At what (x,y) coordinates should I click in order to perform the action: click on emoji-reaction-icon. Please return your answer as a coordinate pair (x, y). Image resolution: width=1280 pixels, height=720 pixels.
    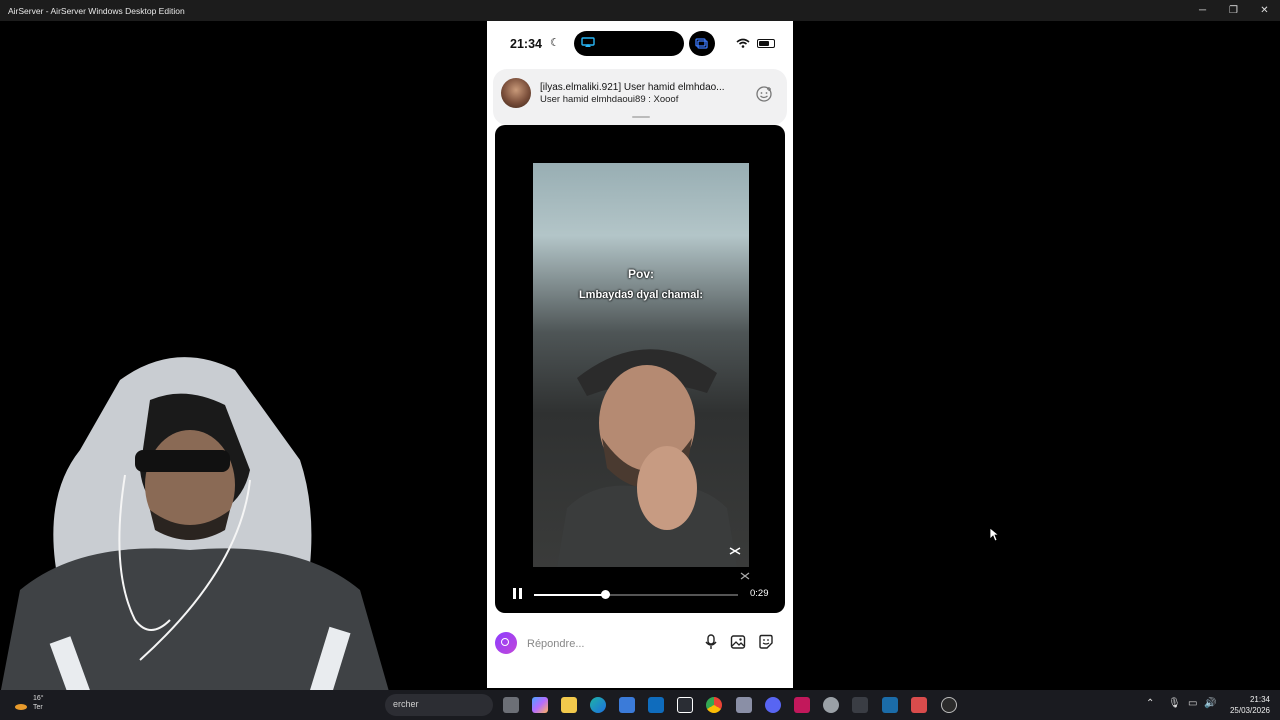
    Looking at the image, I should click on (764, 94).